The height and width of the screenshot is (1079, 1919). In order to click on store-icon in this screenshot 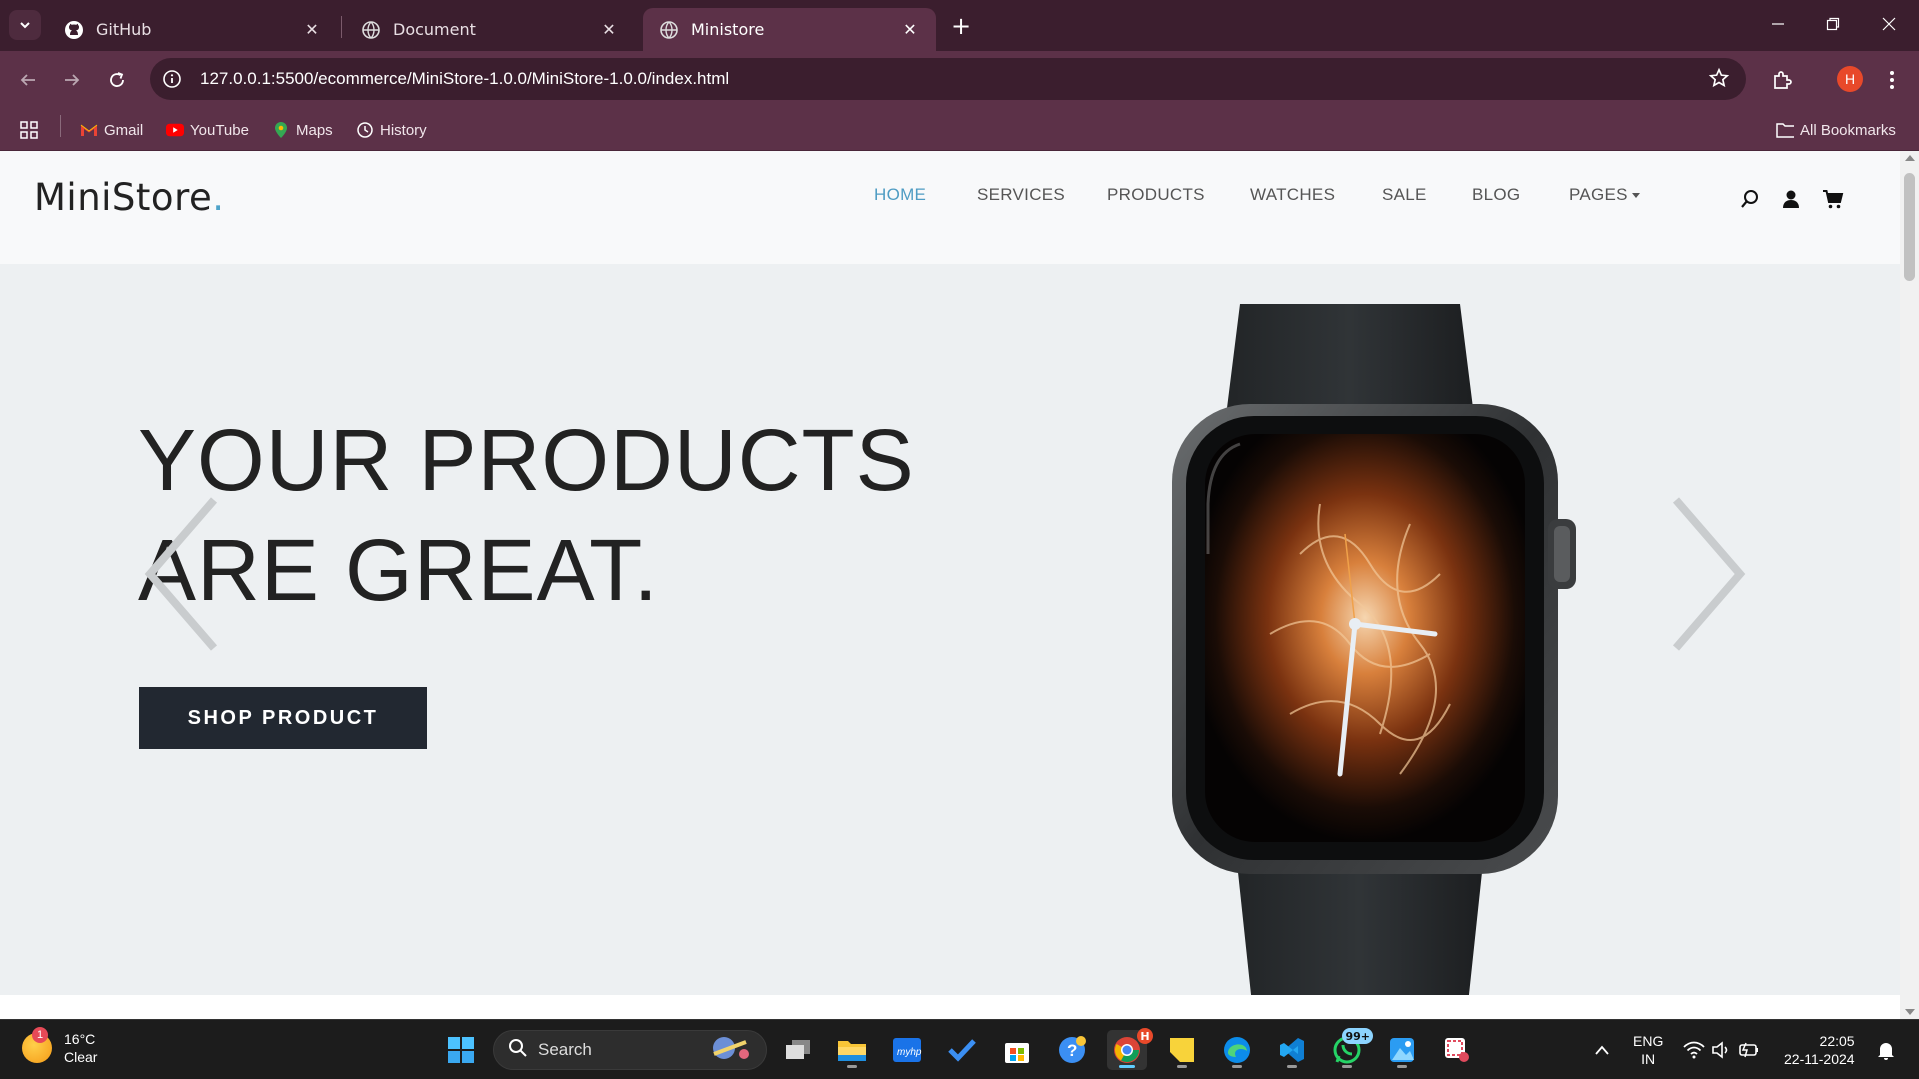, I will do `click(1017, 1053)`.